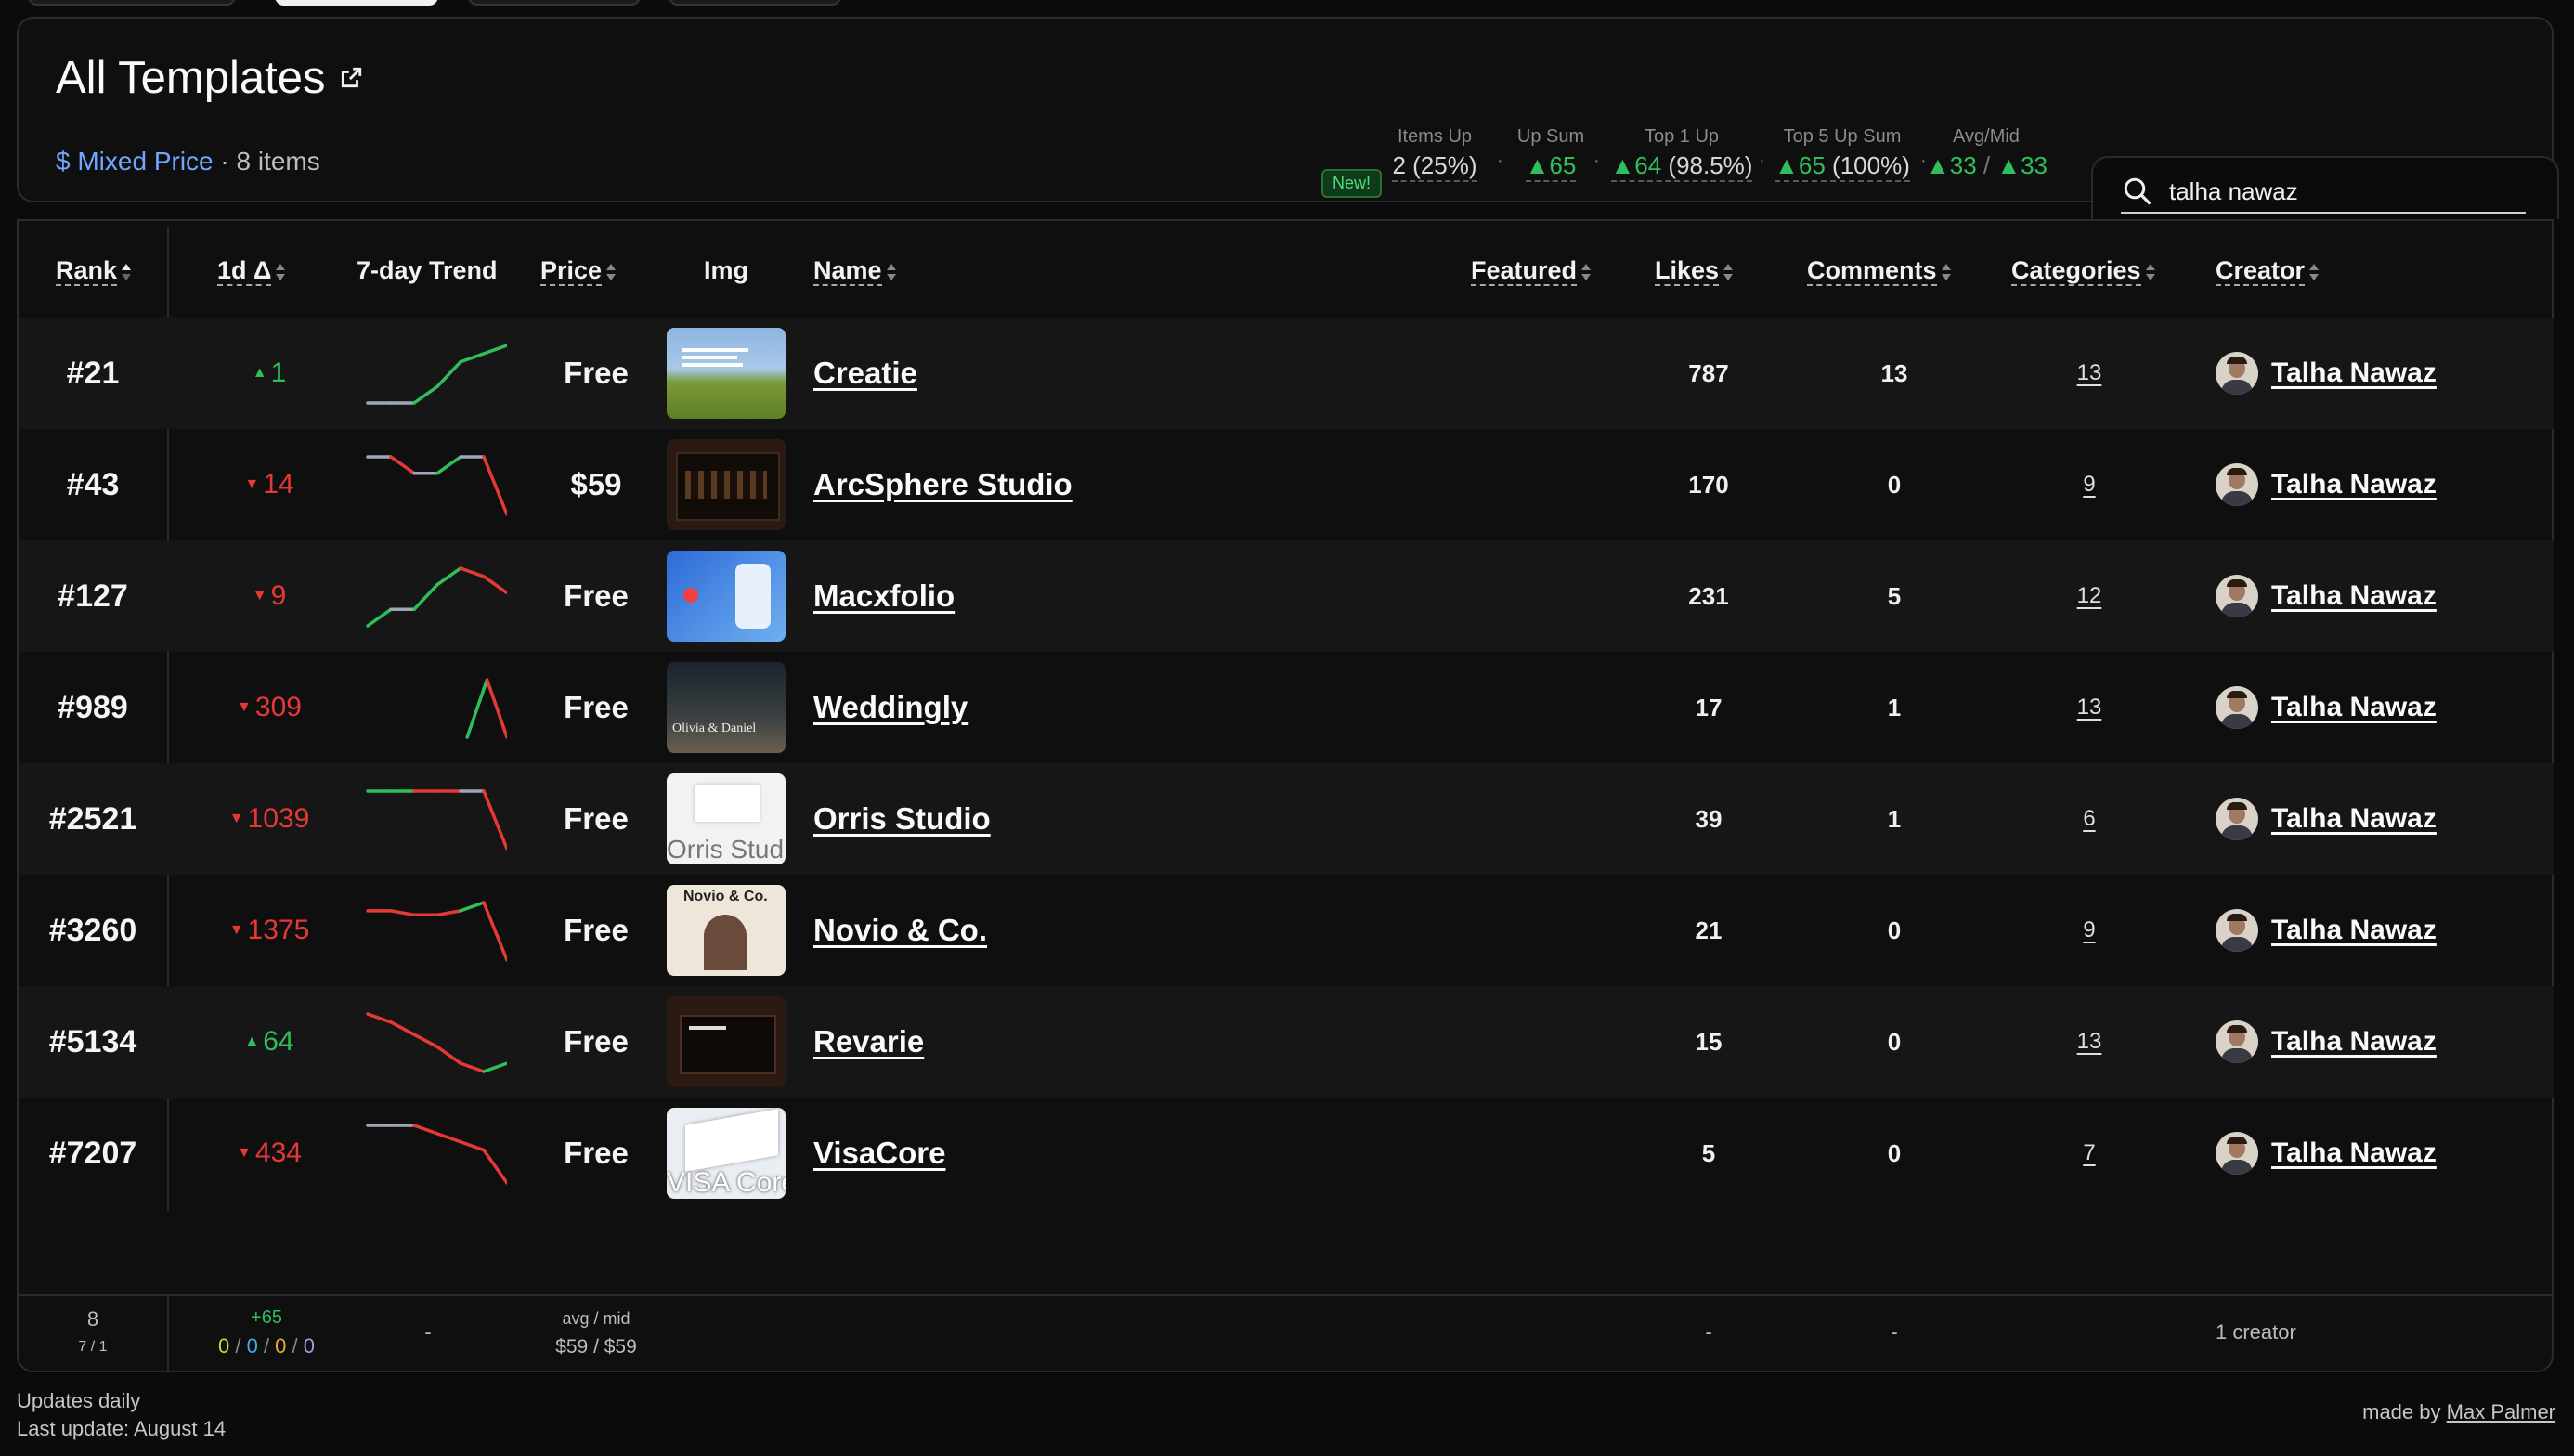 The height and width of the screenshot is (1456, 2574). Describe the element at coordinates (2501, 1412) in the screenshot. I see `author-link: Max Palmer` at that location.